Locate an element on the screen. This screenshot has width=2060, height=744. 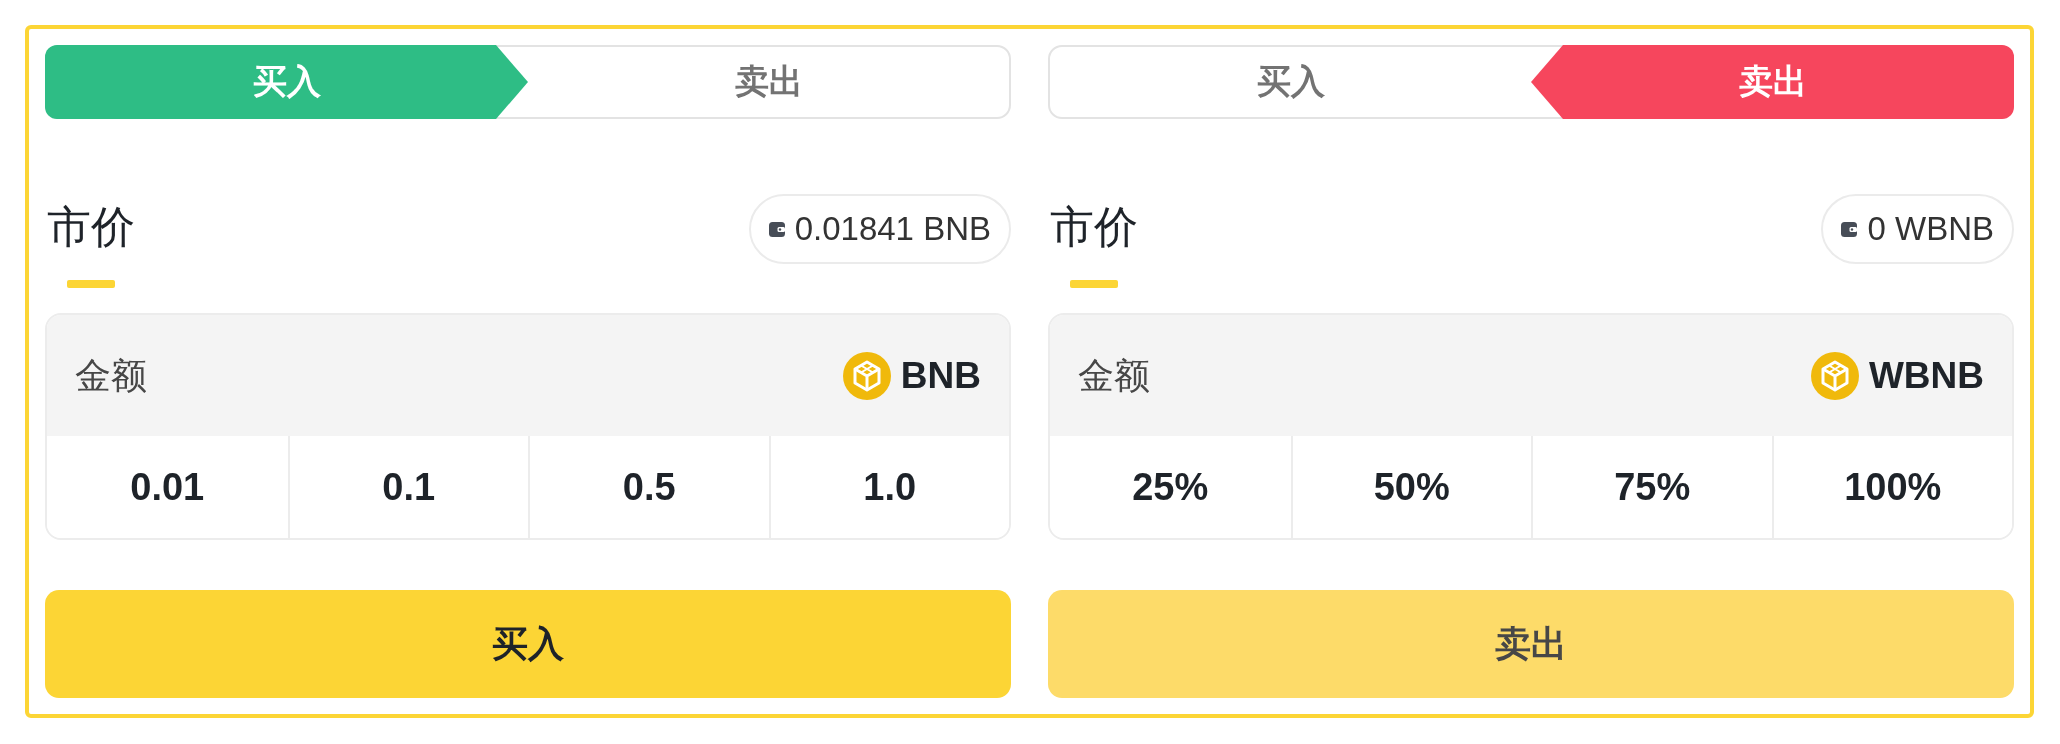
balance-amount: 0 WBNB is located at coordinates (1930, 229).